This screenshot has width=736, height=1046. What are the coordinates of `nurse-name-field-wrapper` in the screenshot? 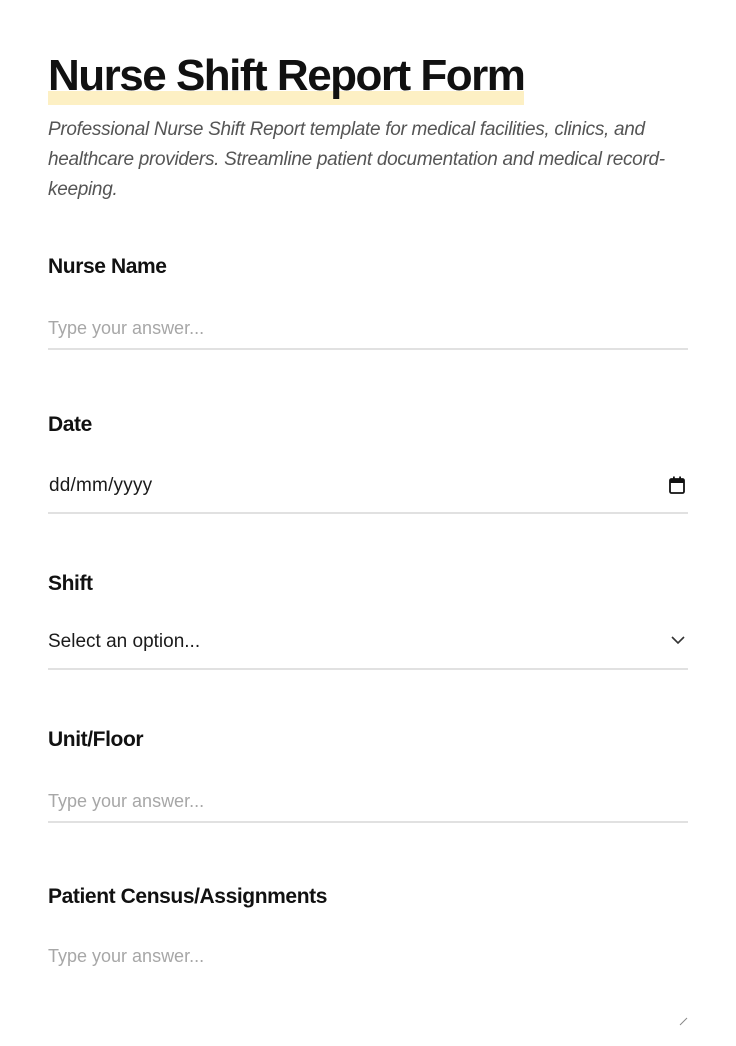 It's located at (368, 329).